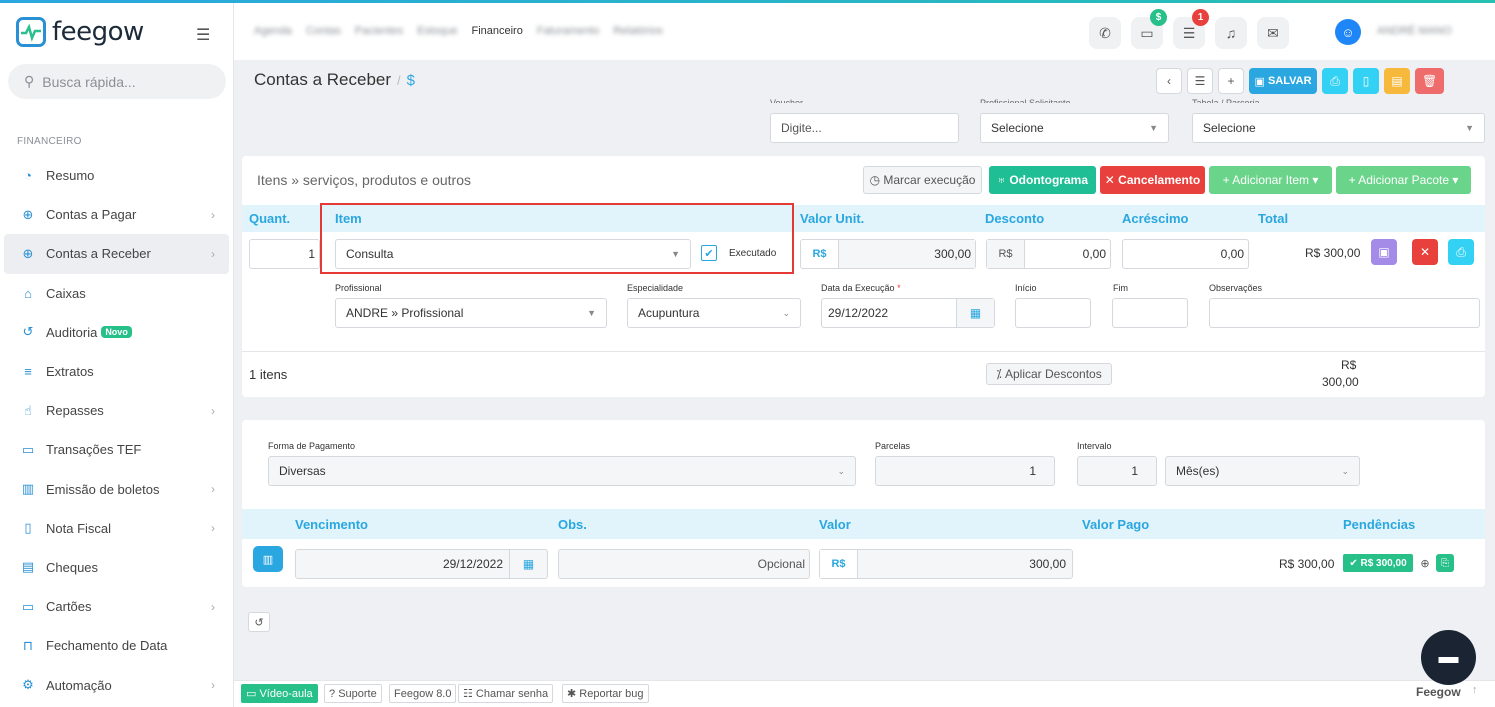  I want to click on scroll-top-icon: ↑, so click(1475, 690).